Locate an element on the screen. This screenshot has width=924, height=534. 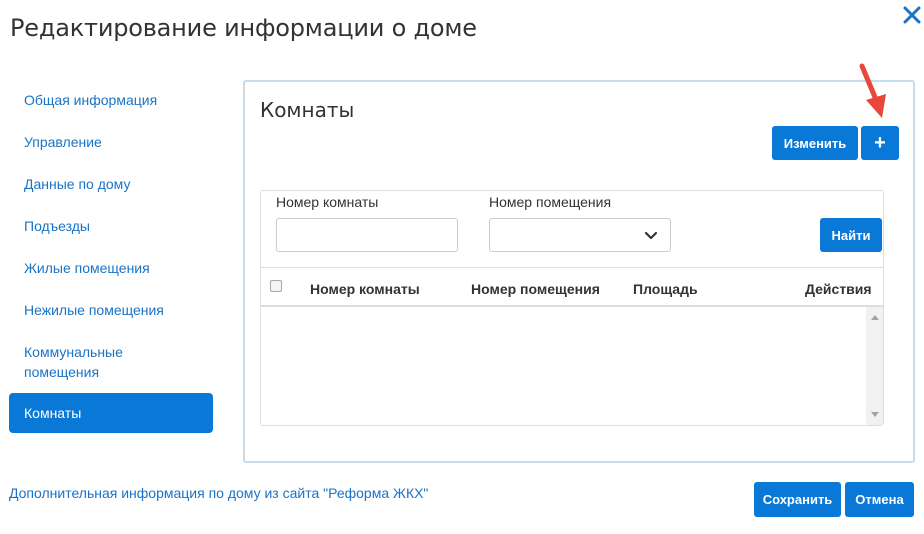
sidebar-item-management: Управление is located at coordinates (111, 142).